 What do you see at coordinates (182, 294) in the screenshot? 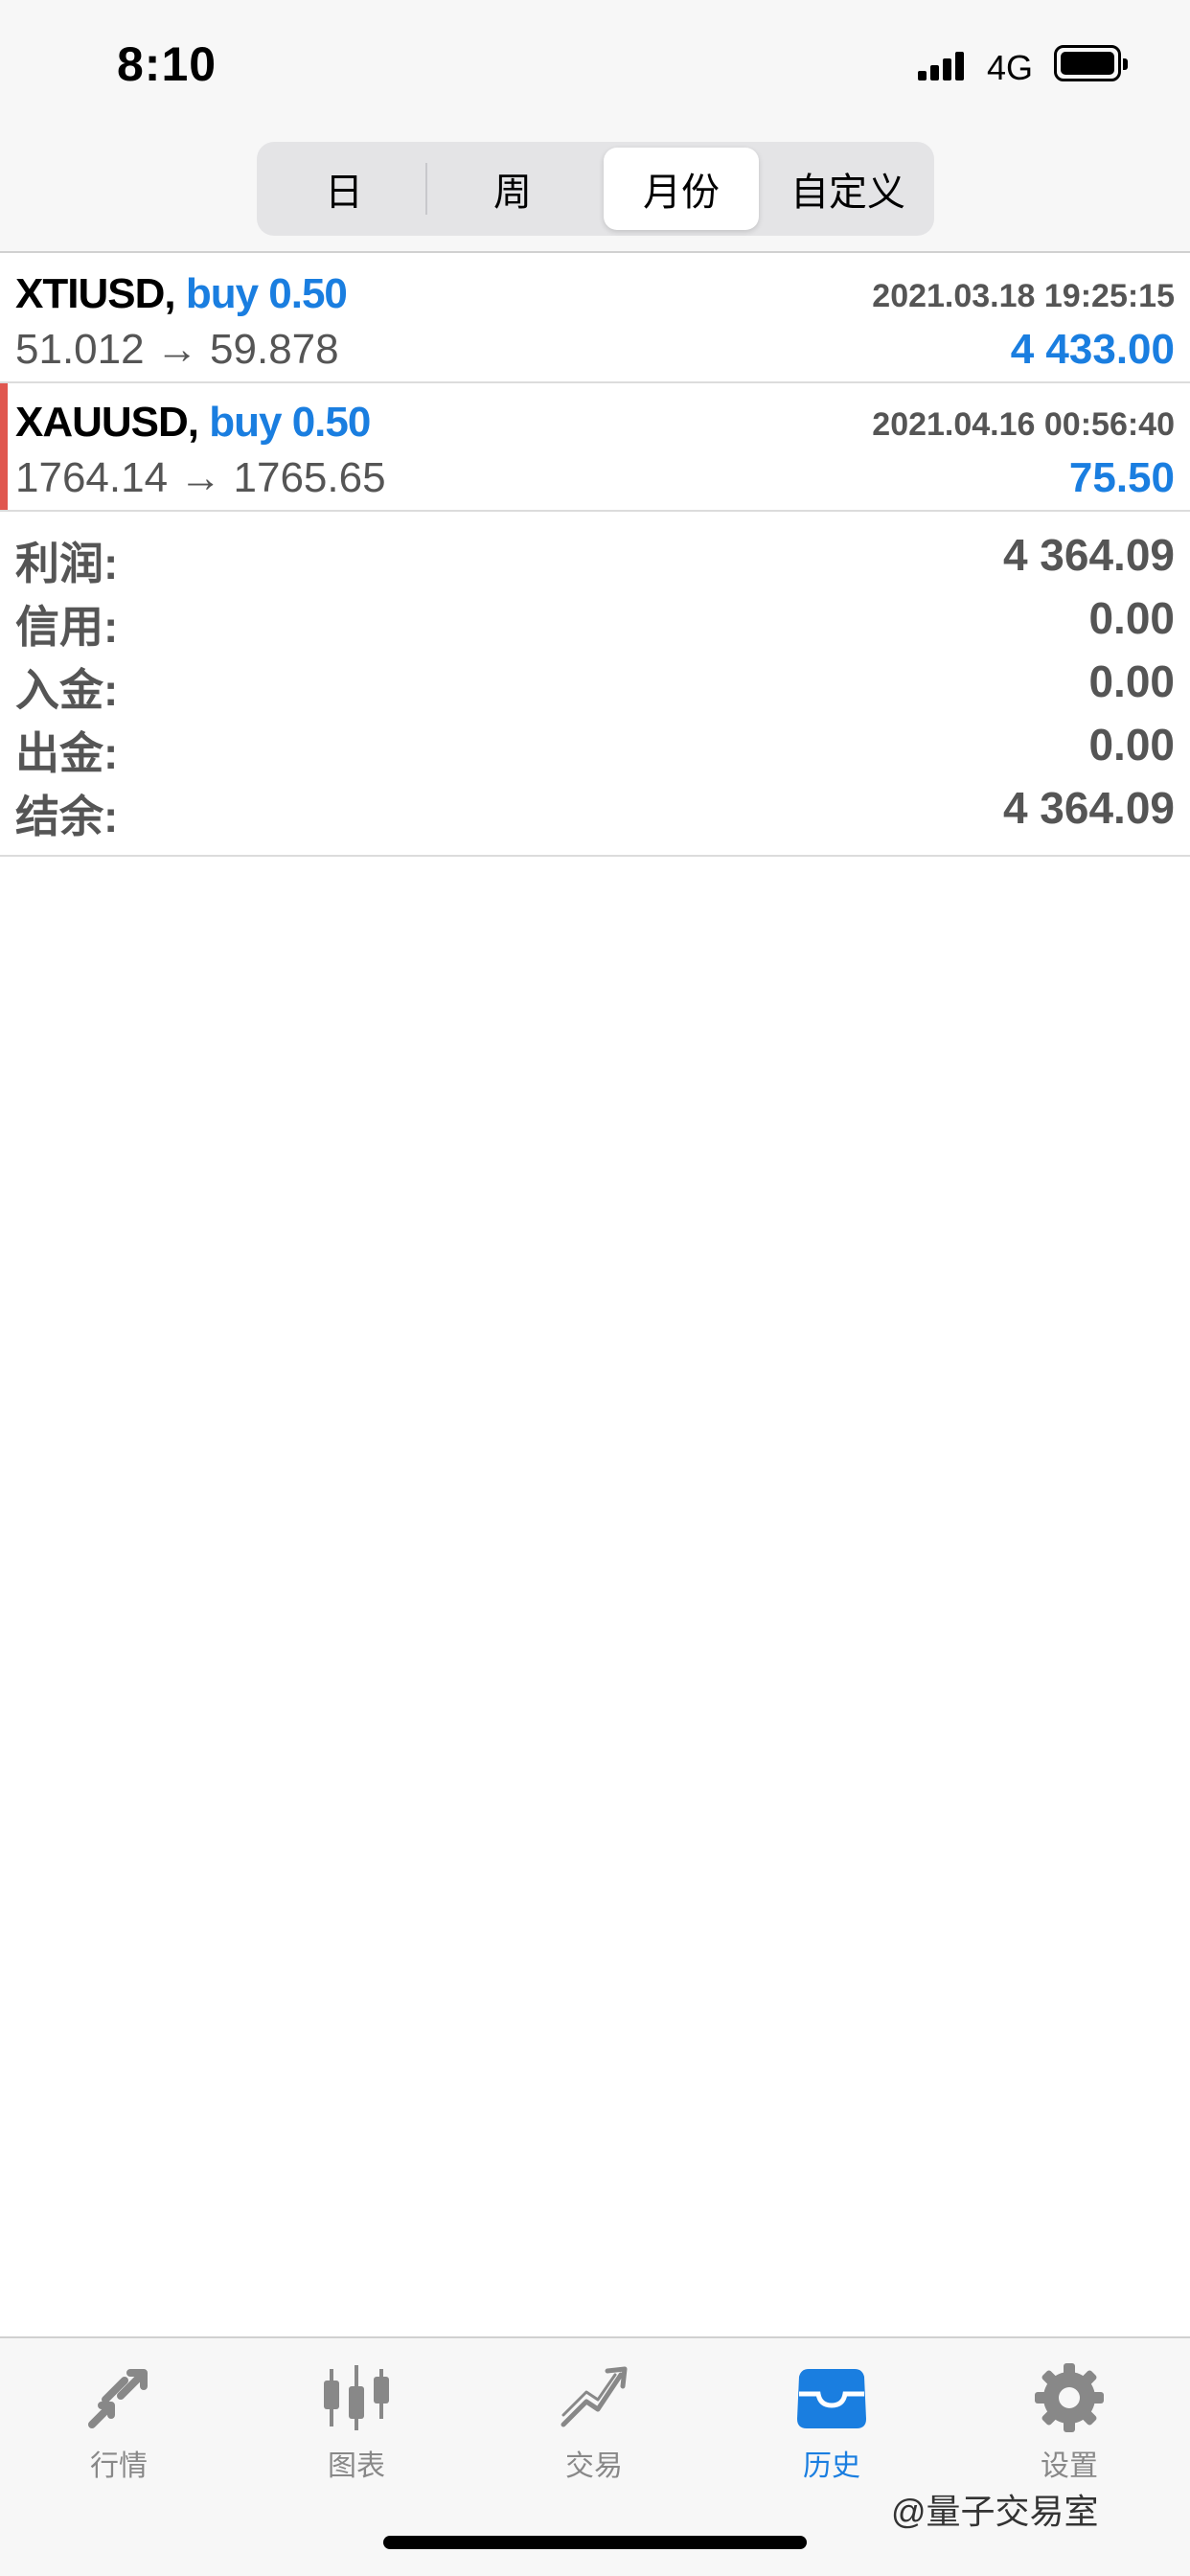
I see `trade-symbol-line: XTIUSD, buy 0.50` at bounding box center [182, 294].